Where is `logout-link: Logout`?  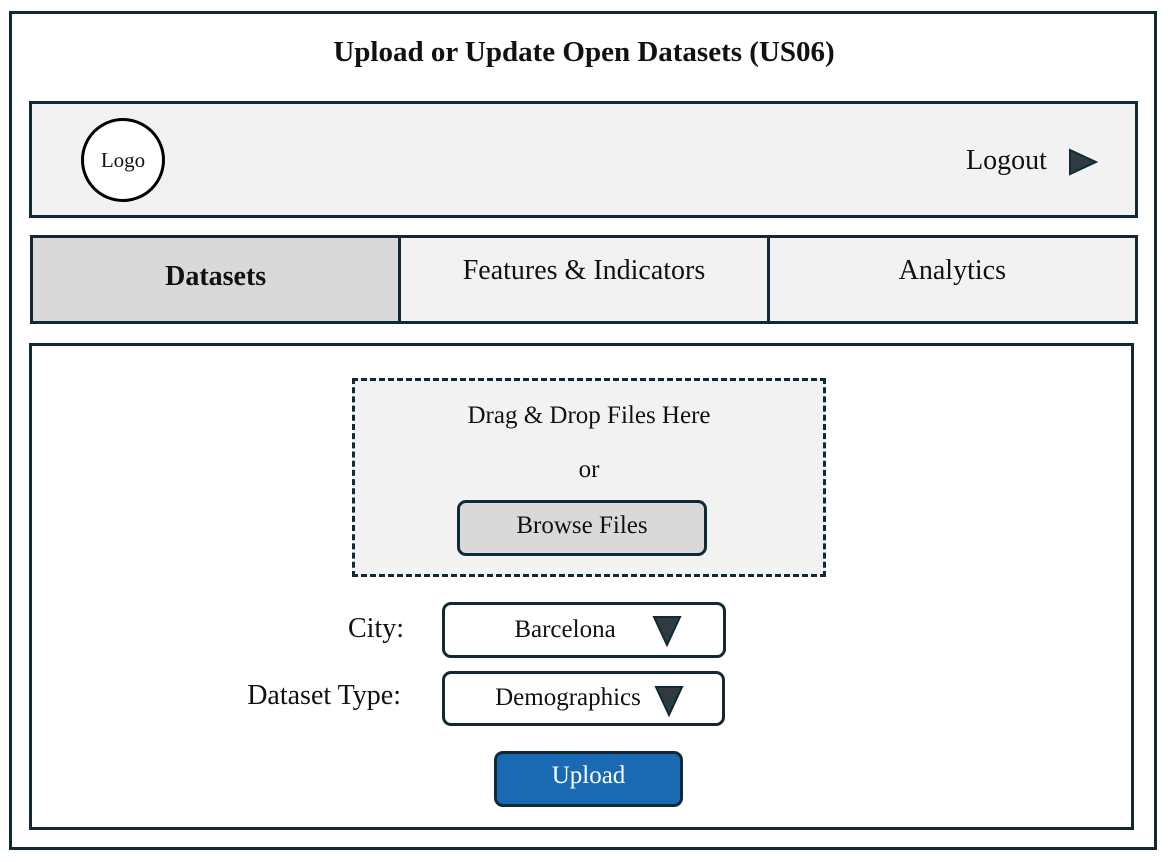 logout-link: Logout is located at coordinates (1006, 161).